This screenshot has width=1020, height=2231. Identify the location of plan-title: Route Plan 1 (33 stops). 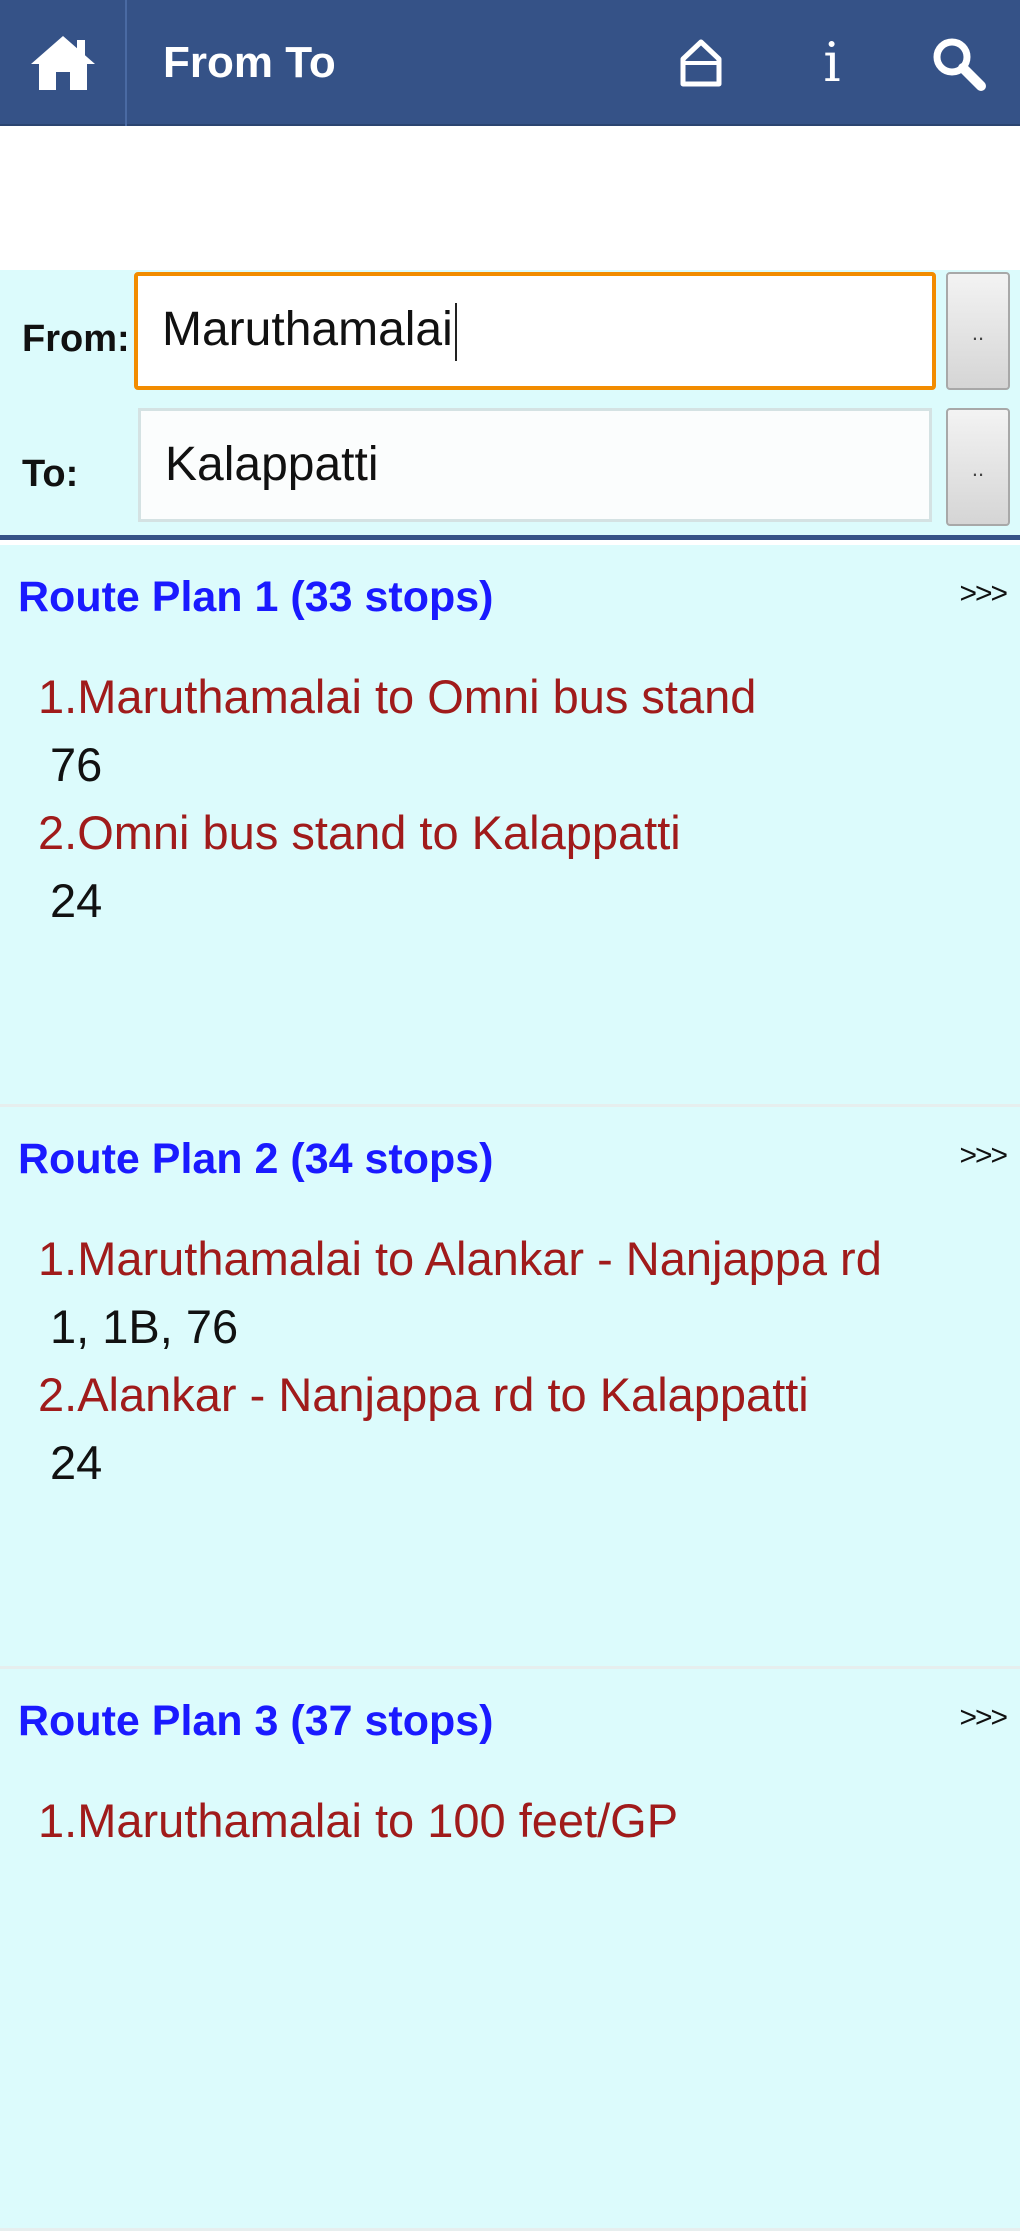
(255, 597).